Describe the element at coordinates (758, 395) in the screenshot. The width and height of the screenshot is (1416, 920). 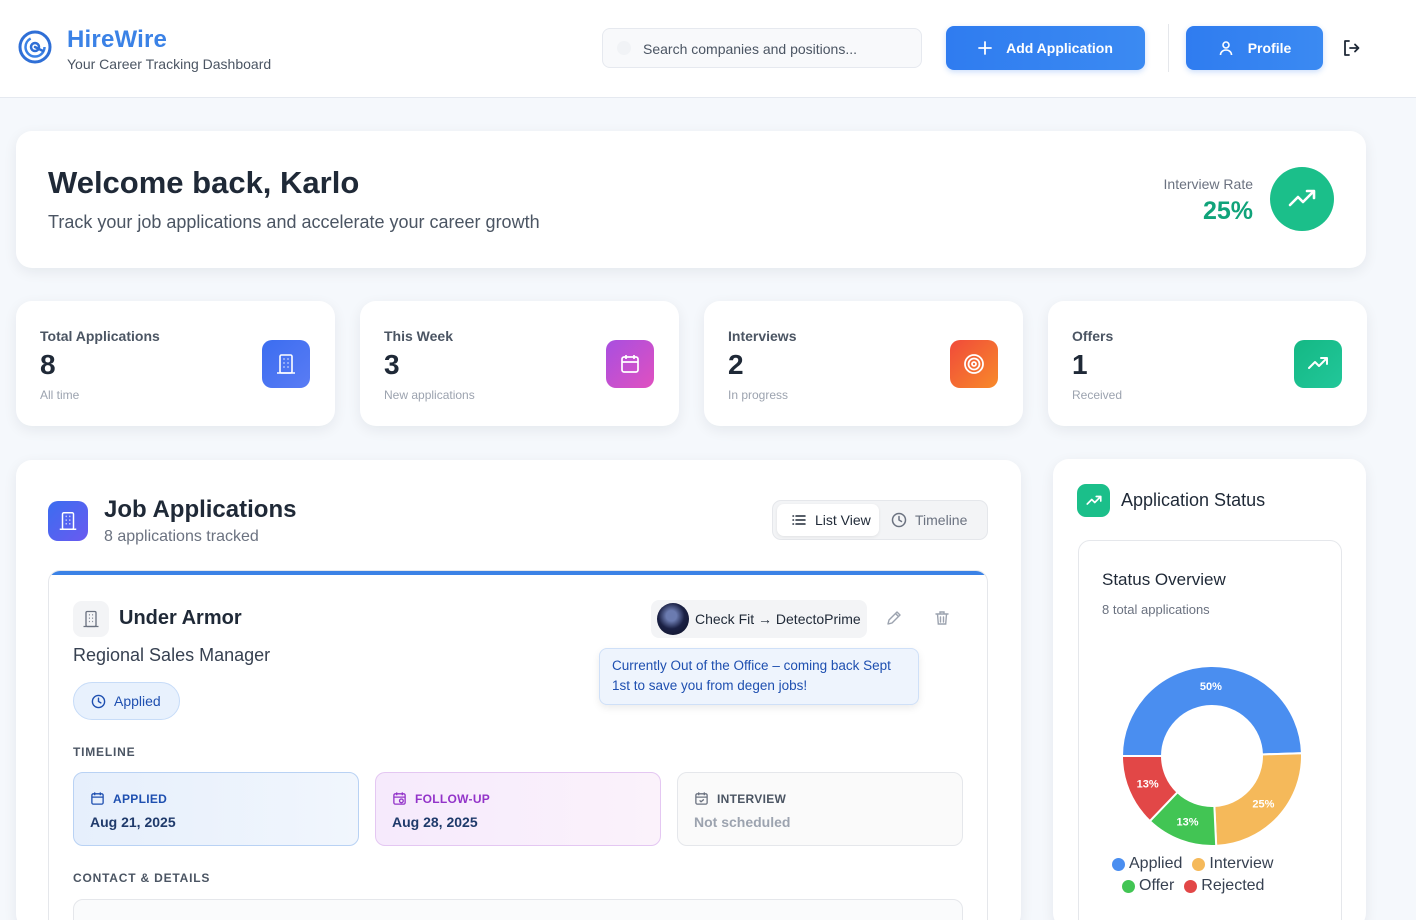
I see `stat-sub: In progress` at that location.